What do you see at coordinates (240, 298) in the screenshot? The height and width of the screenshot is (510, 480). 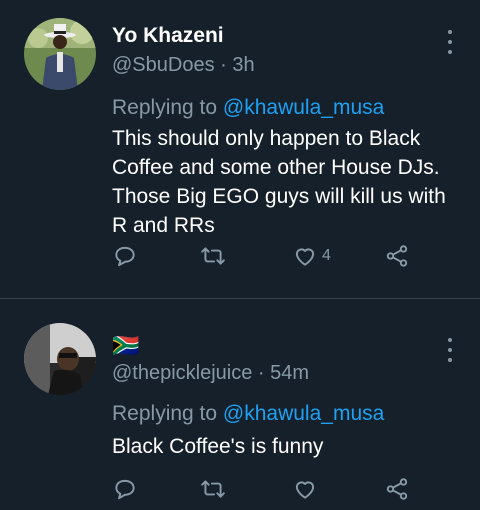 I see `divider` at bounding box center [240, 298].